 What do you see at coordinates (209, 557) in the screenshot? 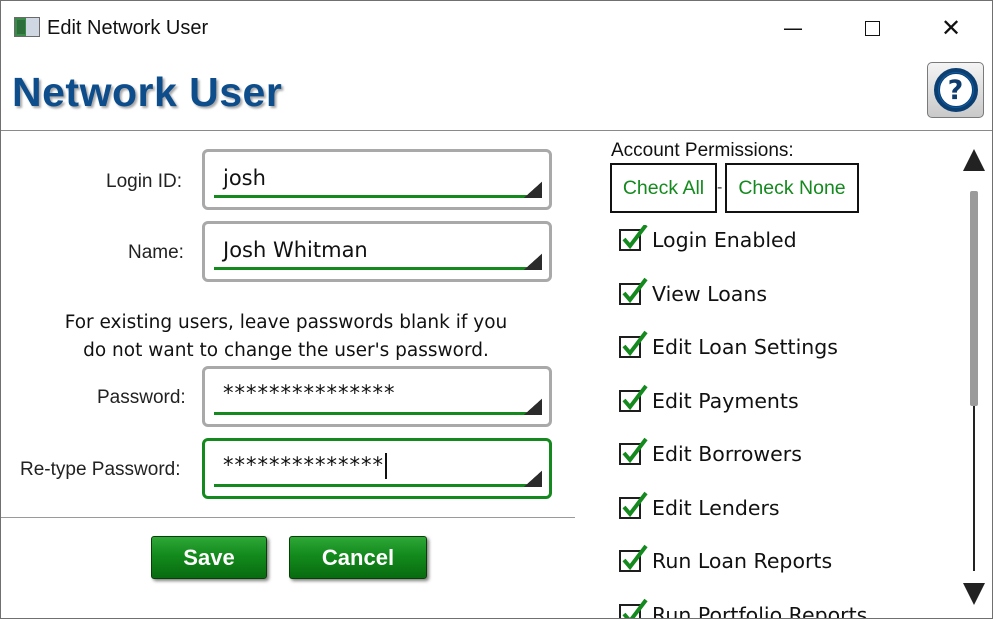
I see `save-button: Save` at bounding box center [209, 557].